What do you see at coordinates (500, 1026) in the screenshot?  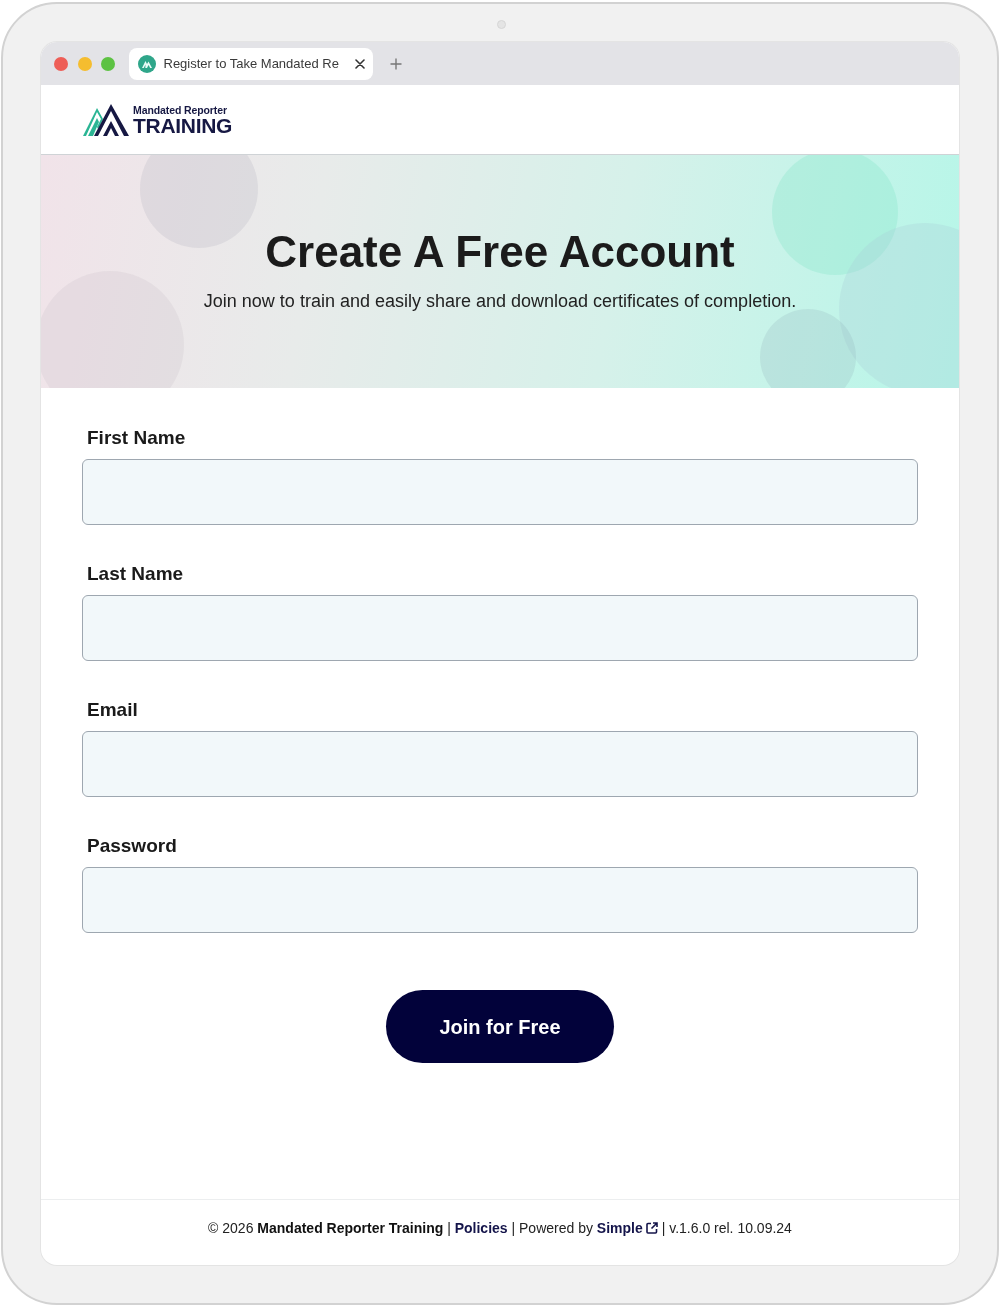 I see `join-button: Join for Free` at bounding box center [500, 1026].